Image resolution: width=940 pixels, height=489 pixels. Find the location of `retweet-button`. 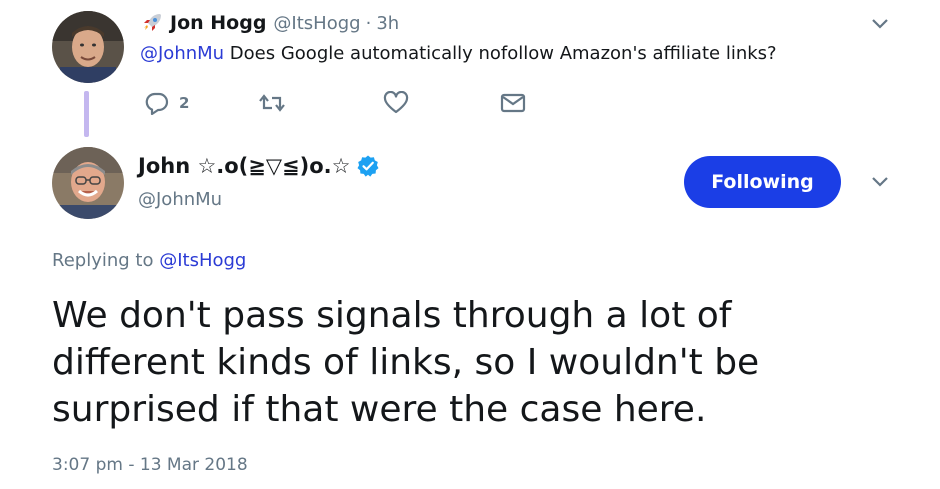

retweet-button is located at coordinates (272, 103).